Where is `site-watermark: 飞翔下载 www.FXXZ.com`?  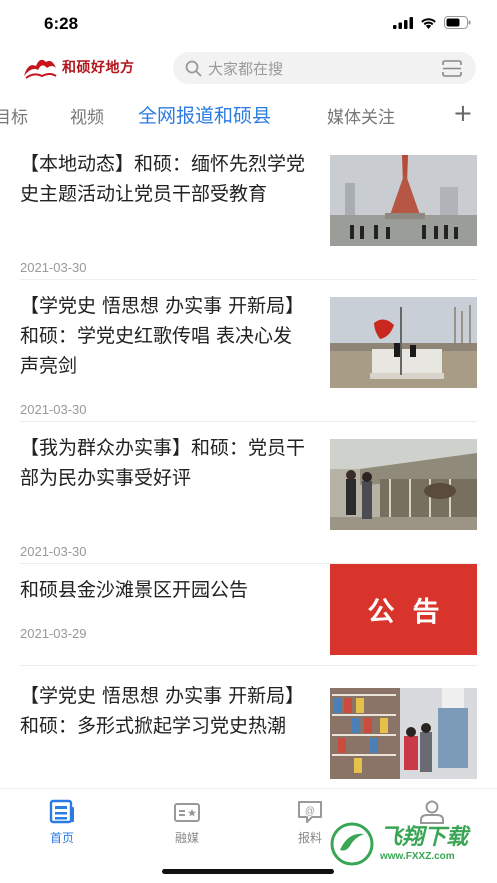
site-watermark: 飞翔下载 www.FXXZ.com is located at coordinates (399, 844).